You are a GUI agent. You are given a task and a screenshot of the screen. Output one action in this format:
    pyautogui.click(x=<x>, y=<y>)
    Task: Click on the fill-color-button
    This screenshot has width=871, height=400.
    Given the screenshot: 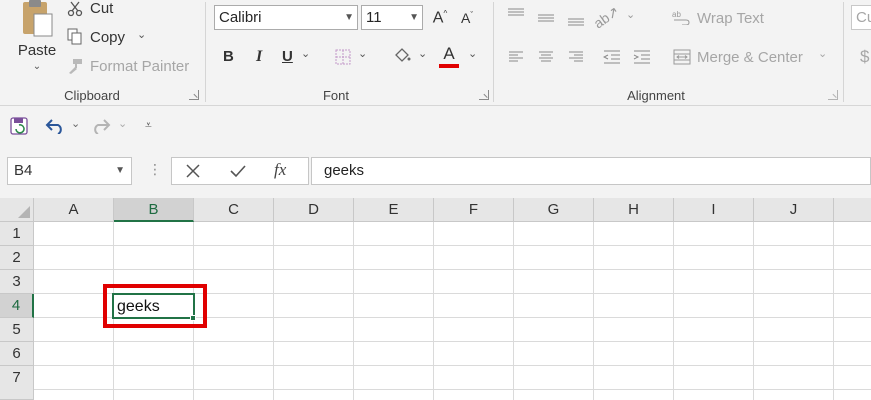 What is the action you would take?
    pyautogui.click(x=402, y=56)
    